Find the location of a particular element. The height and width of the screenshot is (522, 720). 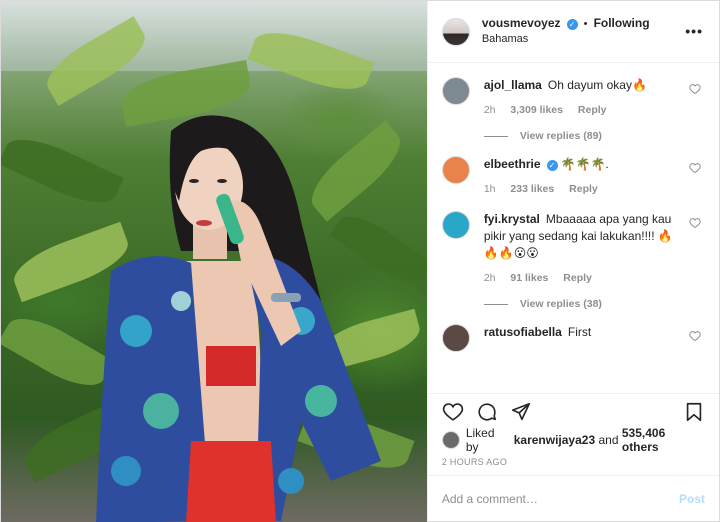

liker-username: karenwijaya23 is located at coordinates (554, 440).